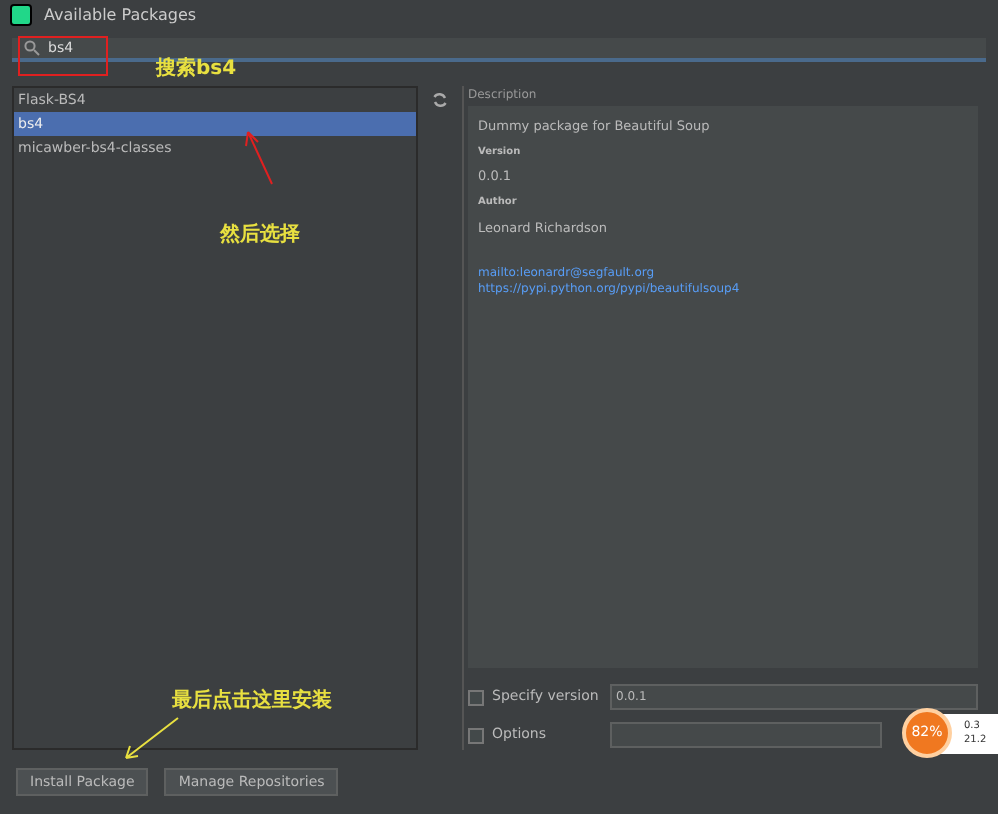  I want to click on refresh-icon, so click(440, 100).